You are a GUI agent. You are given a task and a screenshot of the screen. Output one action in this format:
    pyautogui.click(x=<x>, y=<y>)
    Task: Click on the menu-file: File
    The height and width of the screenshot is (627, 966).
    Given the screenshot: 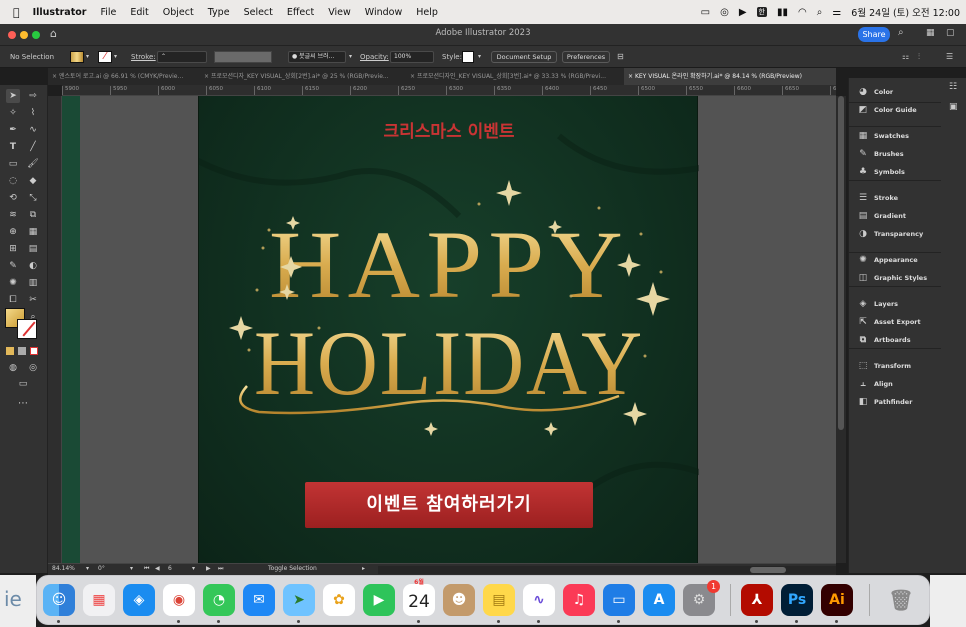 What is the action you would take?
    pyautogui.click(x=108, y=12)
    